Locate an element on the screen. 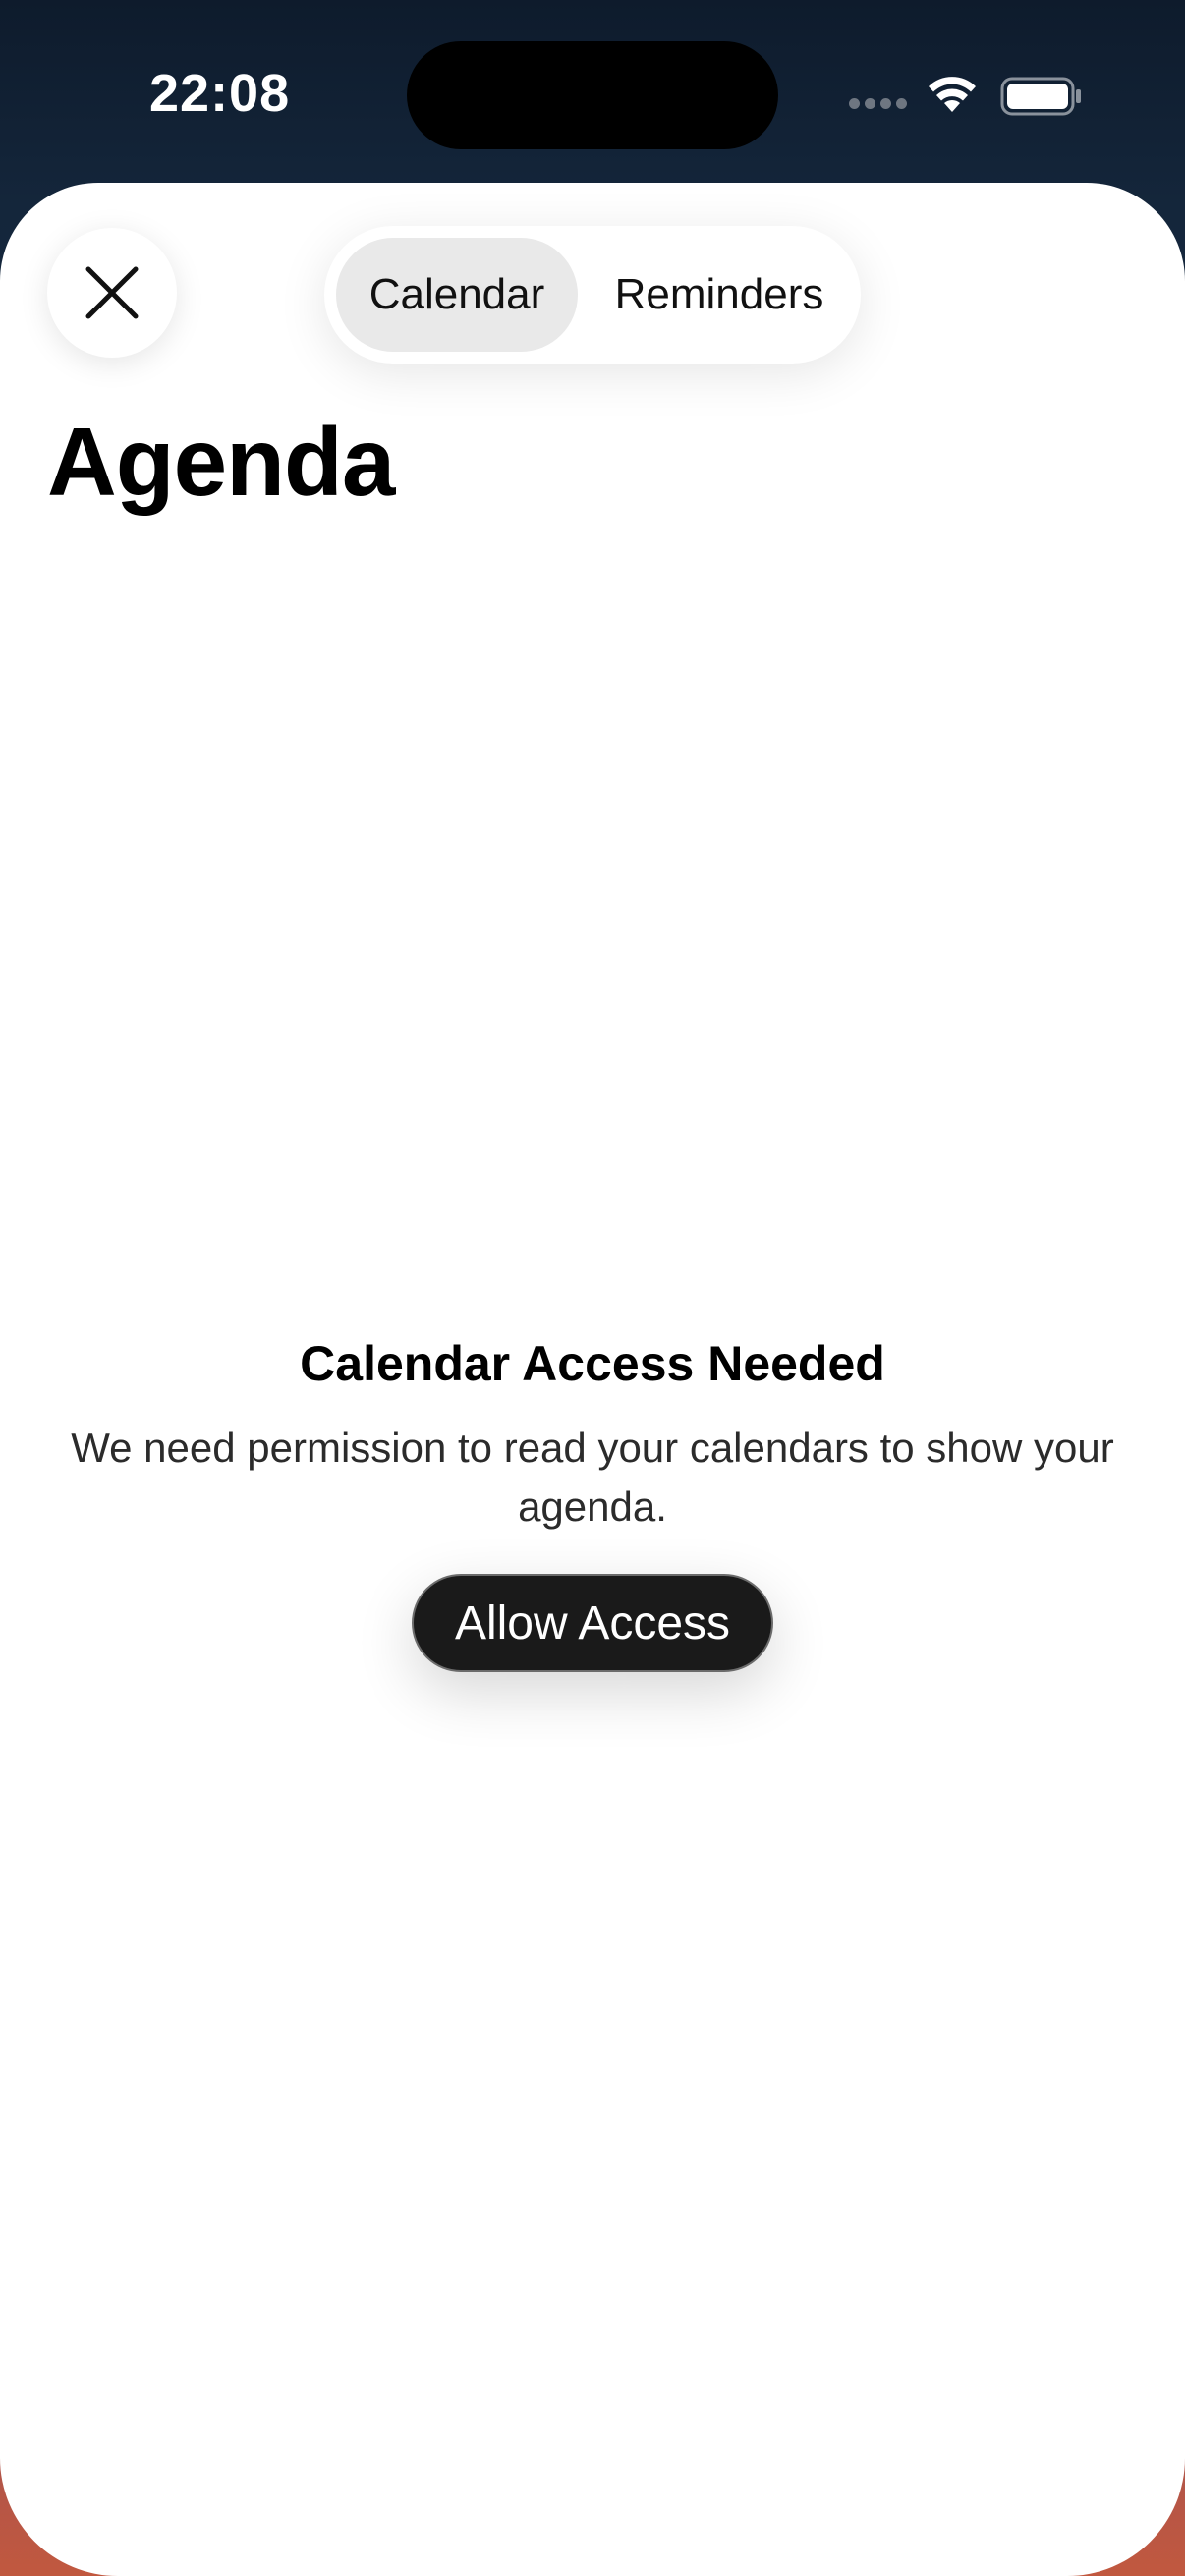 Image resolution: width=1185 pixels, height=2576 pixels. wifi-icon is located at coordinates (953, 94).